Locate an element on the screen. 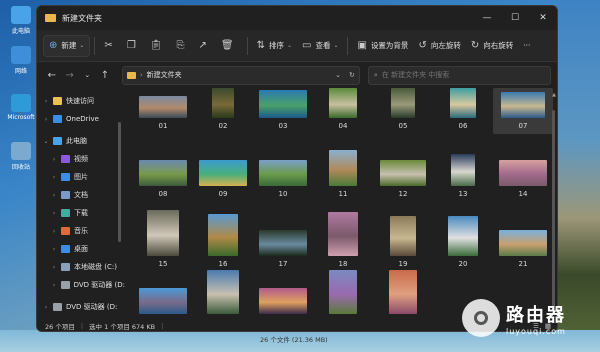 The height and width of the screenshot is (352, 600). window-controls: — ☐ ✕ is located at coordinates (515, 18).